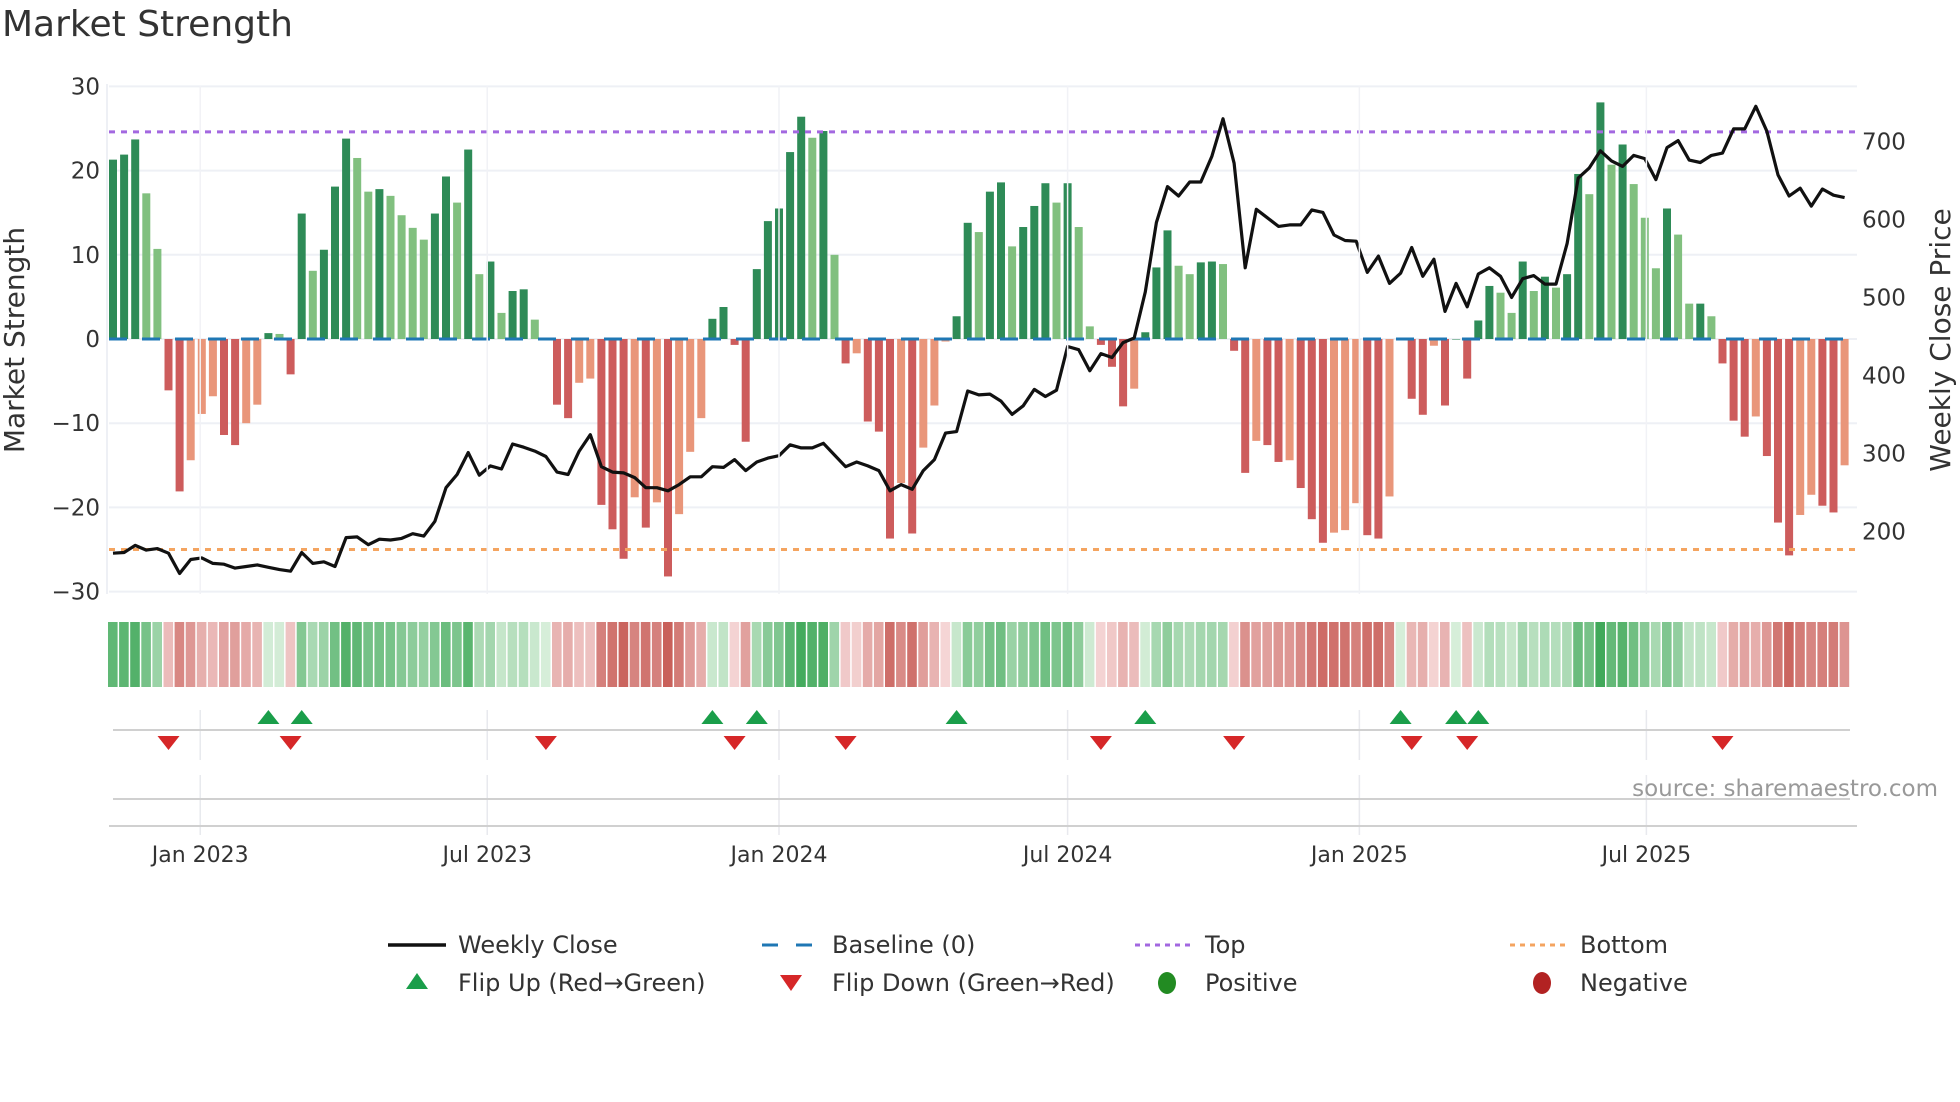  Describe the element at coordinates (1145, 717) in the screenshot. I see `flip-up-marker` at that location.